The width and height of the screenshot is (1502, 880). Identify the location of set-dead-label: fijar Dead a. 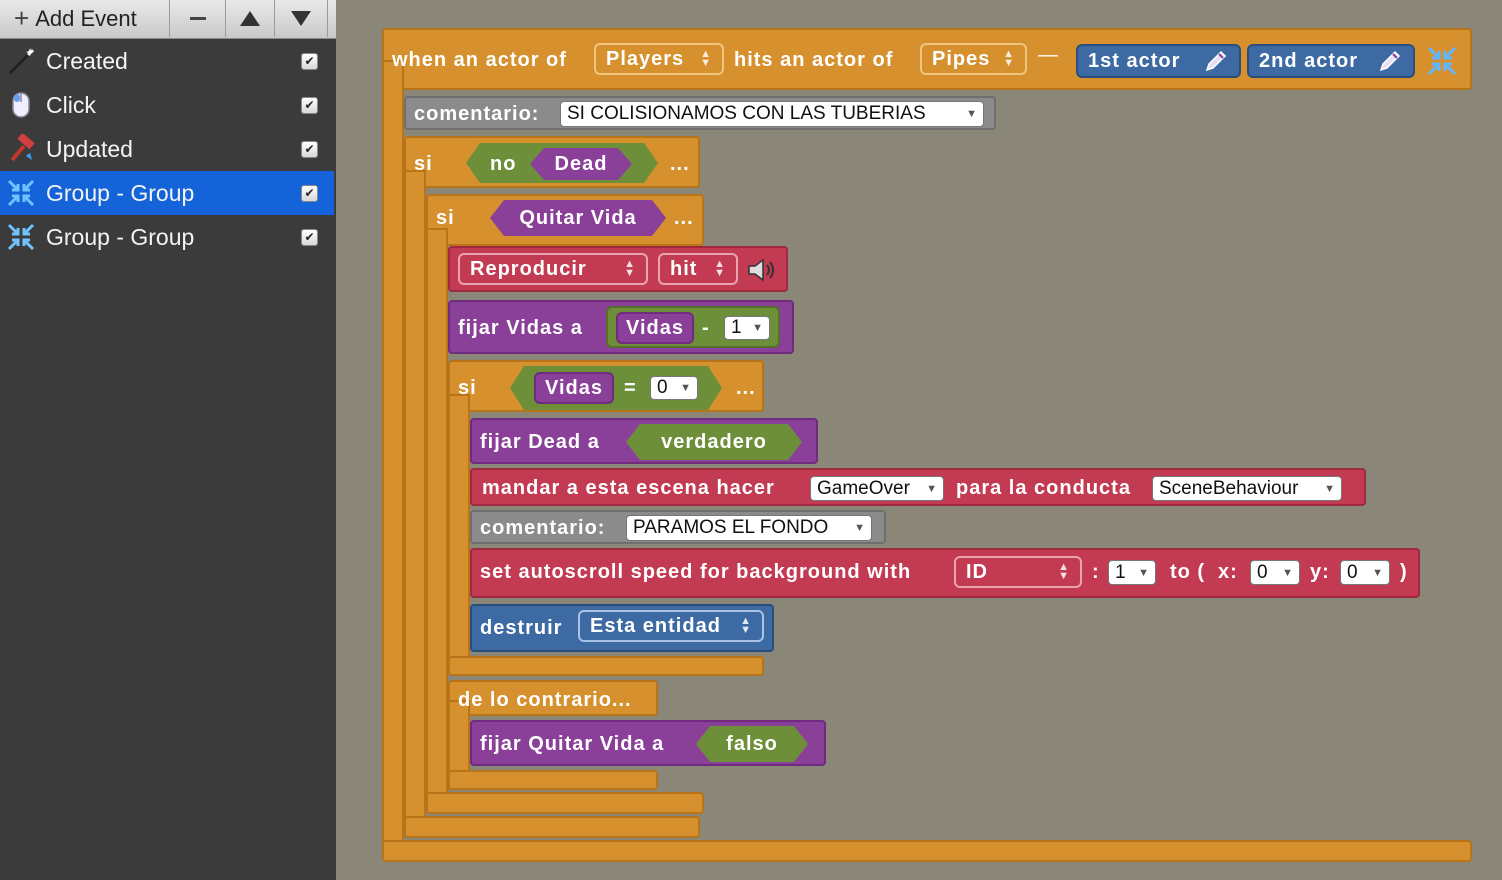
(540, 442).